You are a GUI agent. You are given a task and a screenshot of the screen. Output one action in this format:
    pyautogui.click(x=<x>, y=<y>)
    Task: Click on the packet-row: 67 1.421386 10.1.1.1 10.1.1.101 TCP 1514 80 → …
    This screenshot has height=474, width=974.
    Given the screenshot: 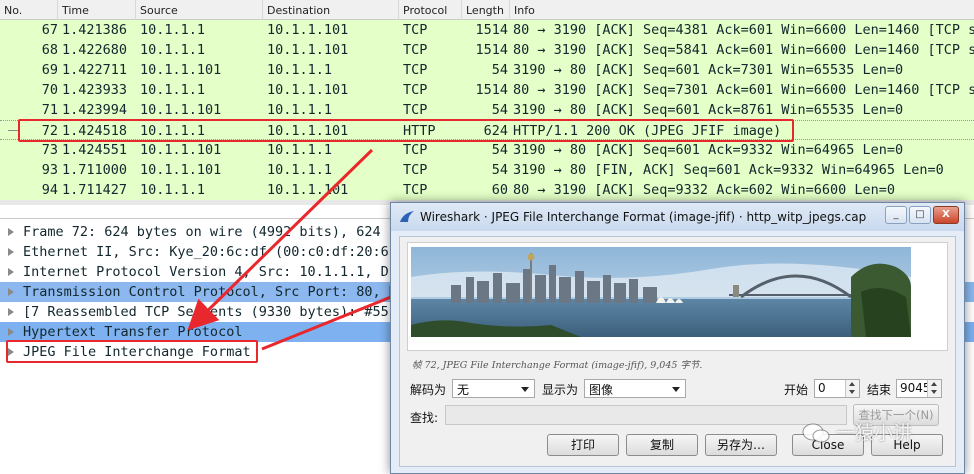 What is the action you would take?
    pyautogui.click(x=487, y=30)
    